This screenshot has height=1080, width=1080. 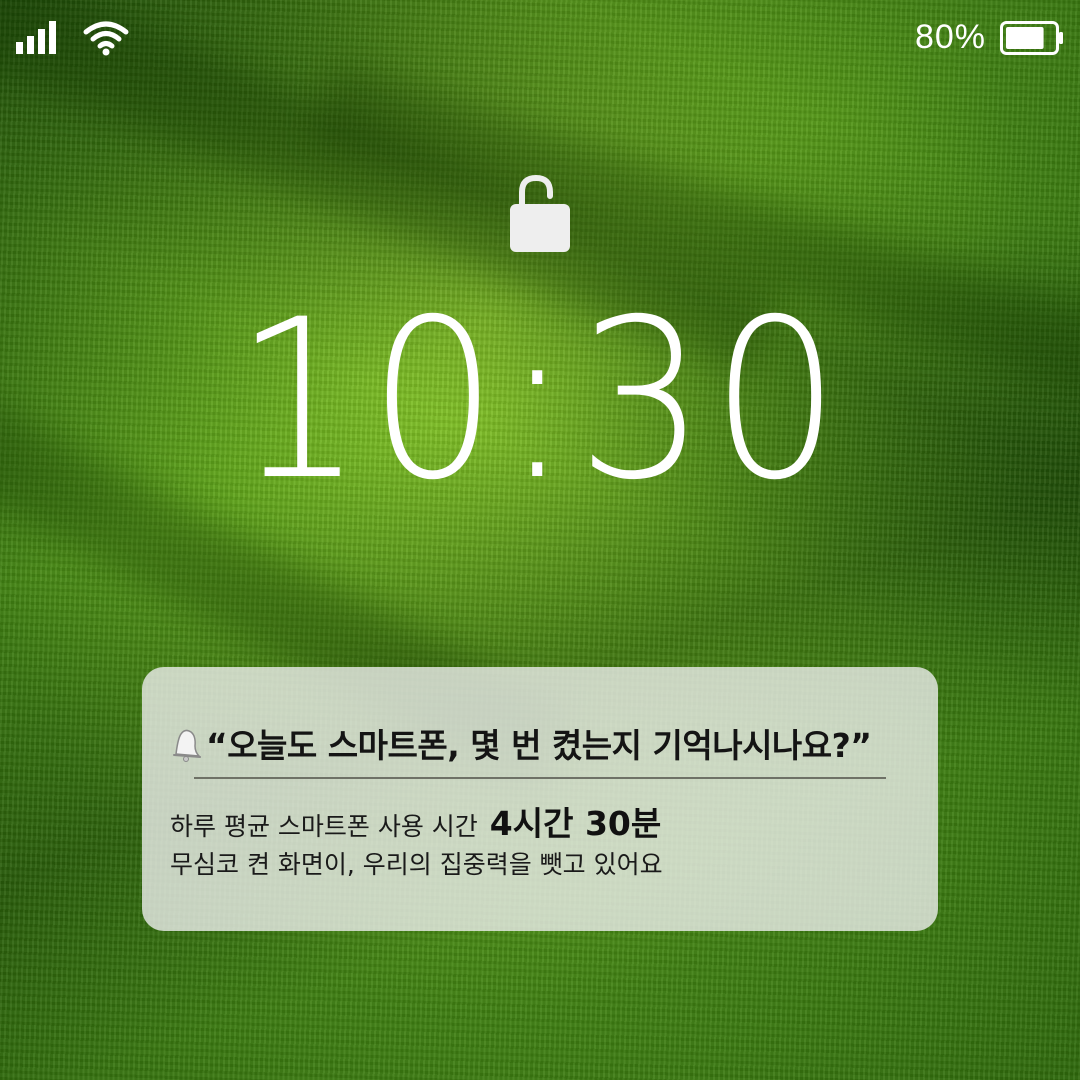 What do you see at coordinates (575, 823) in the screenshot?
I see `usage-value: 4시간 30분` at bounding box center [575, 823].